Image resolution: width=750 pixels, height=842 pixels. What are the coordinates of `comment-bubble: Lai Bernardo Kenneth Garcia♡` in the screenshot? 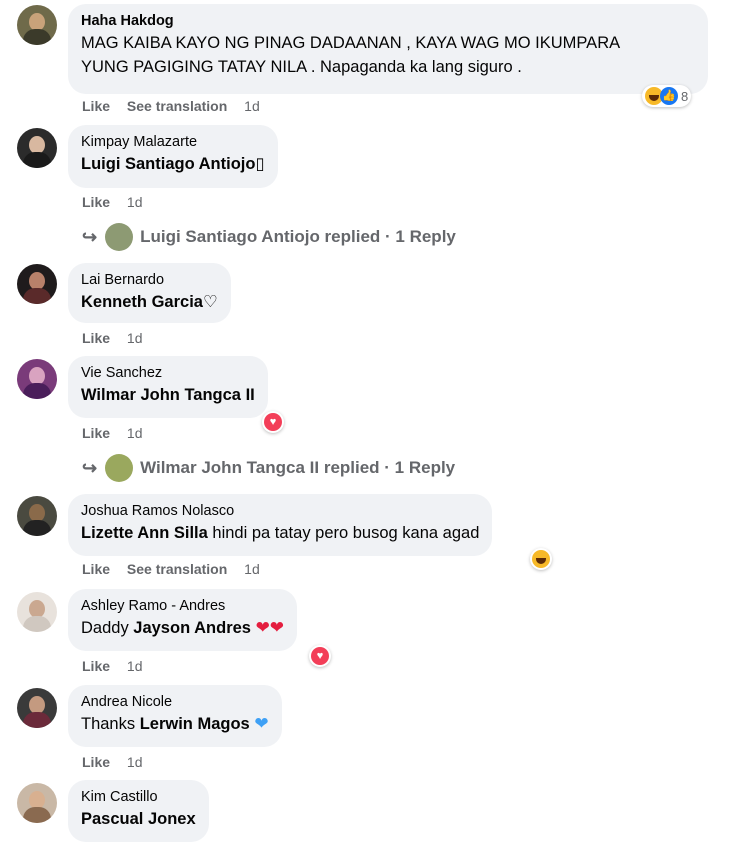 It's located at (149, 293).